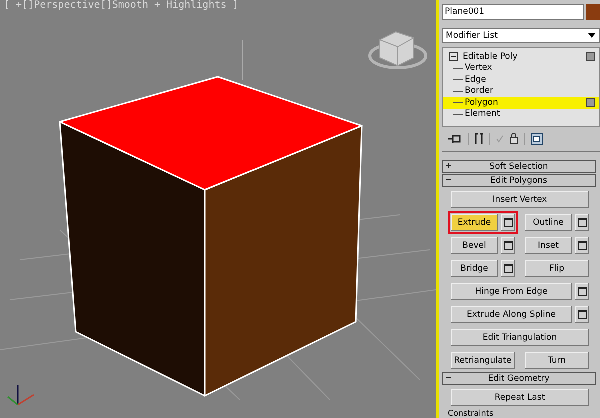  Describe the element at coordinates (455, 139) in the screenshot. I see `pin-icon` at that location.